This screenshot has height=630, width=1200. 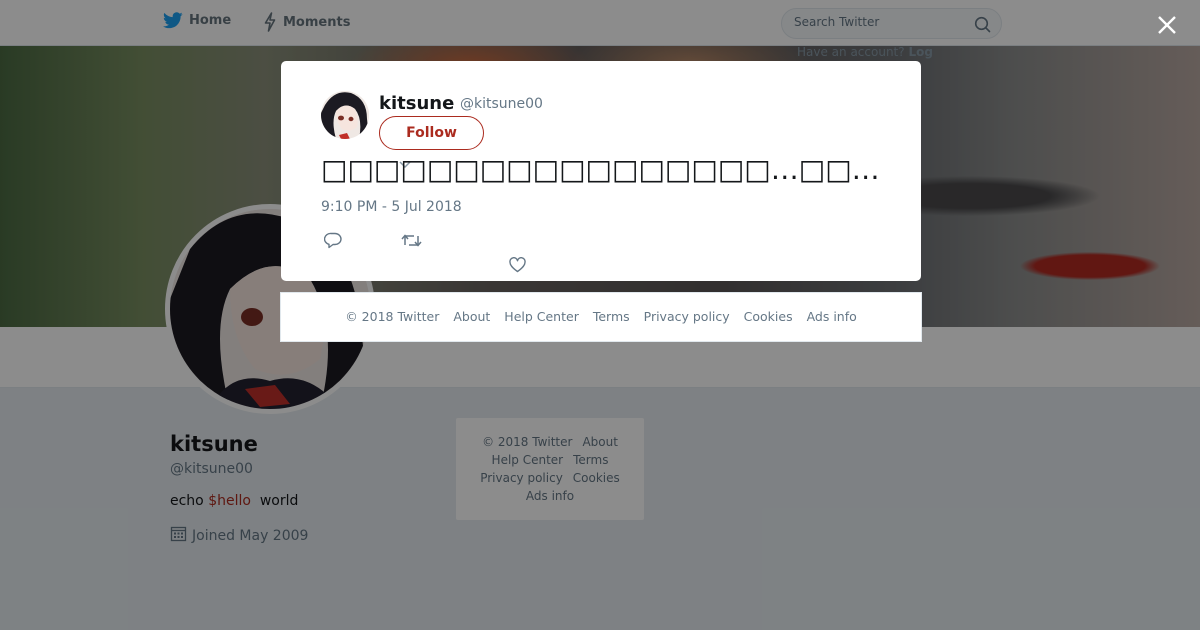 I want to click on heart-icon, so click(x=517, y=267).